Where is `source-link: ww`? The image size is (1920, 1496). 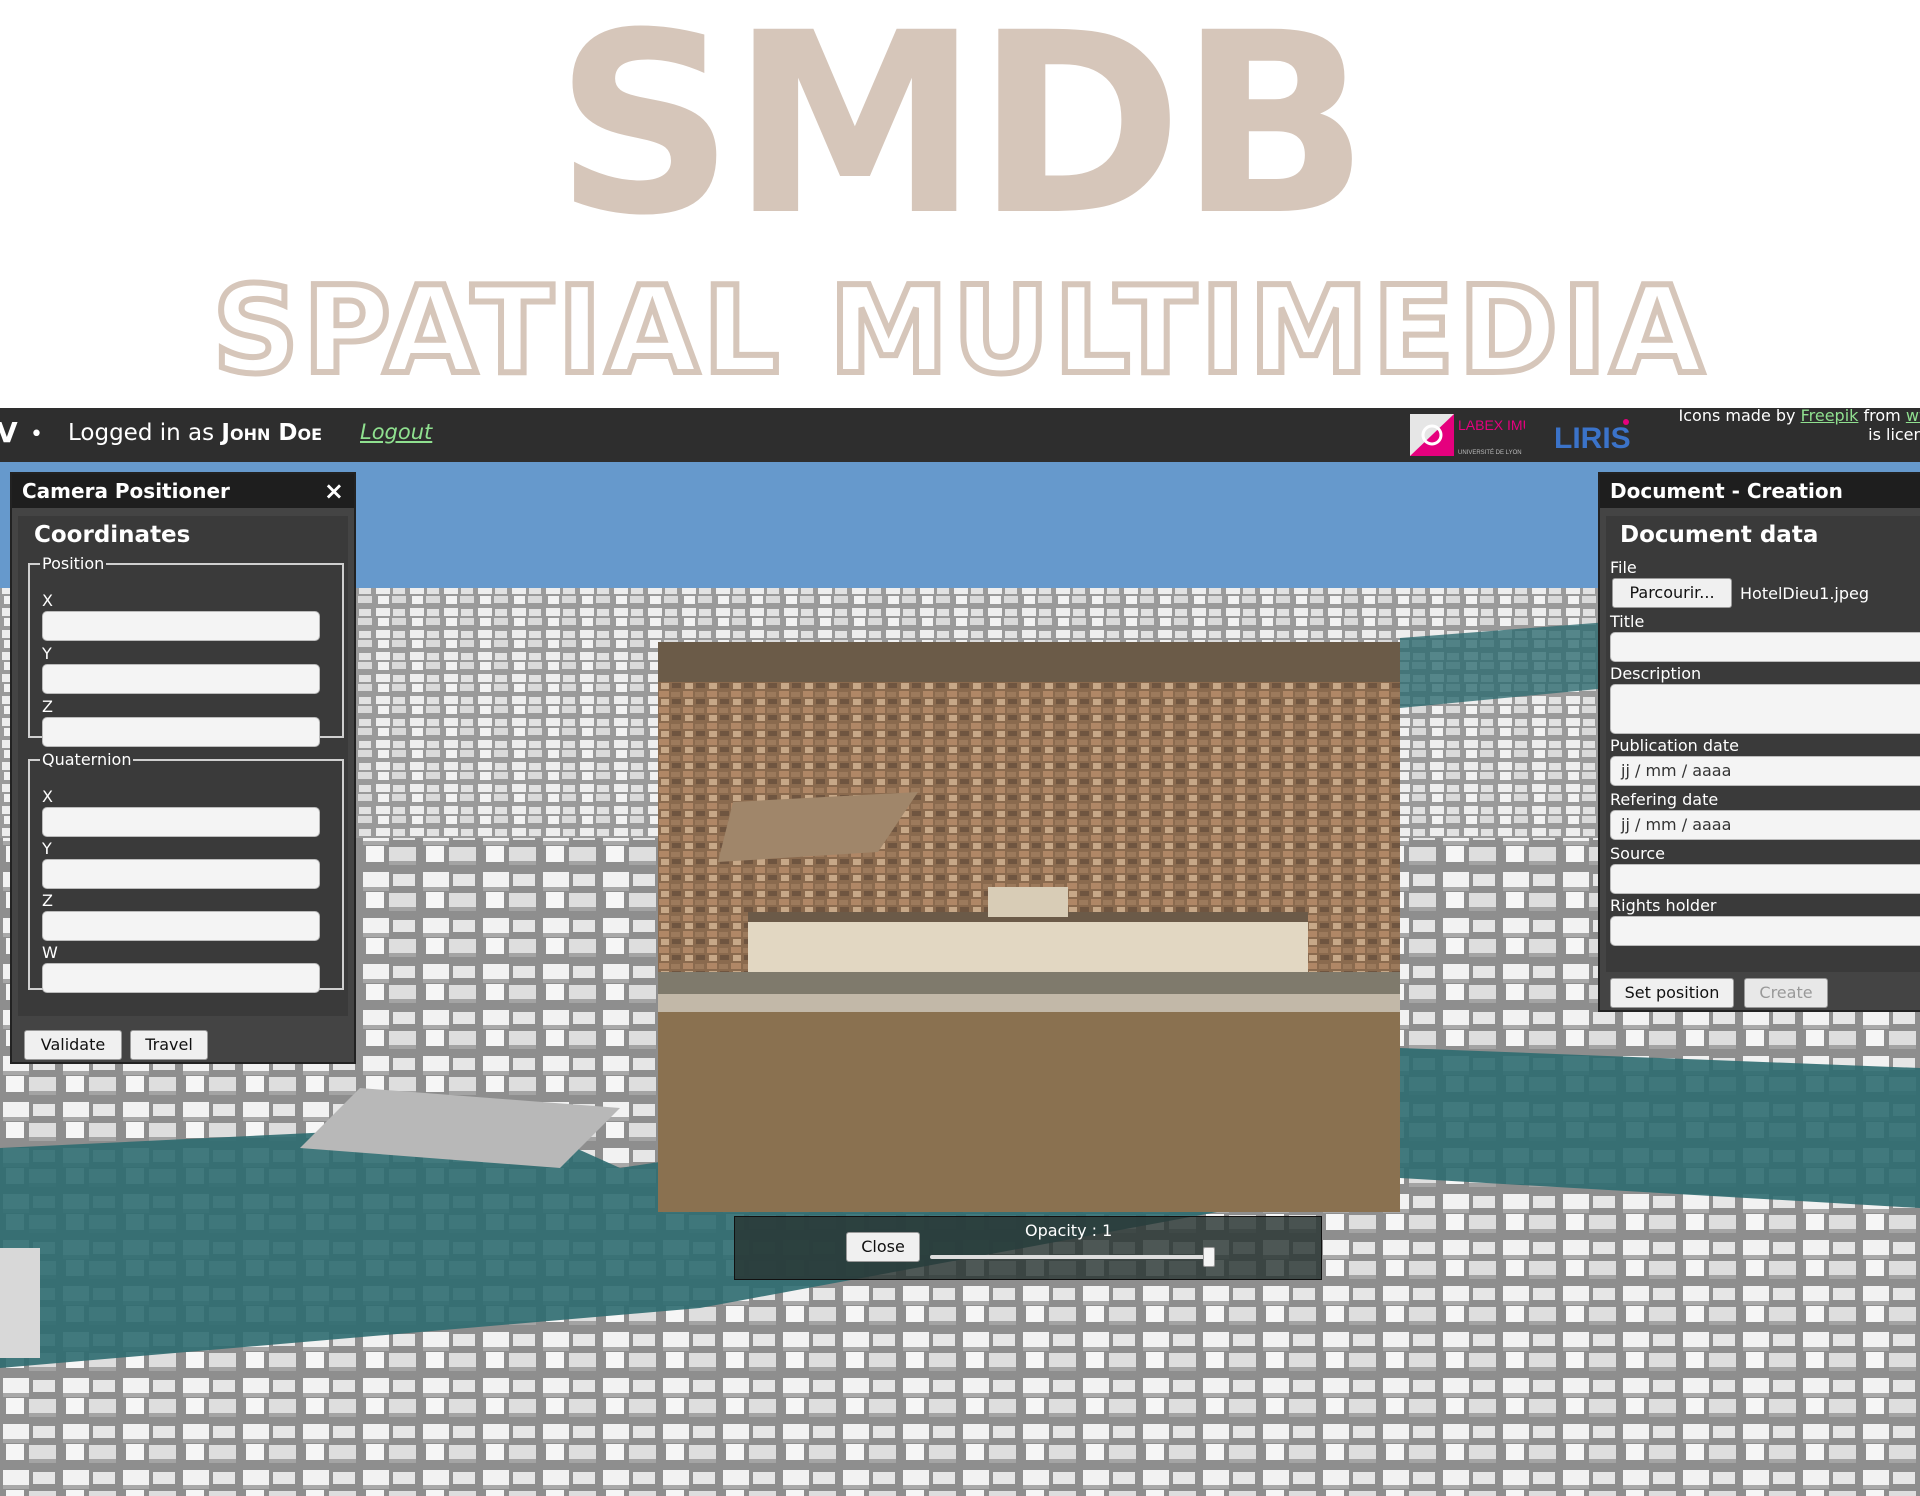
source-link: ww is located at coordinates (1913, 416).